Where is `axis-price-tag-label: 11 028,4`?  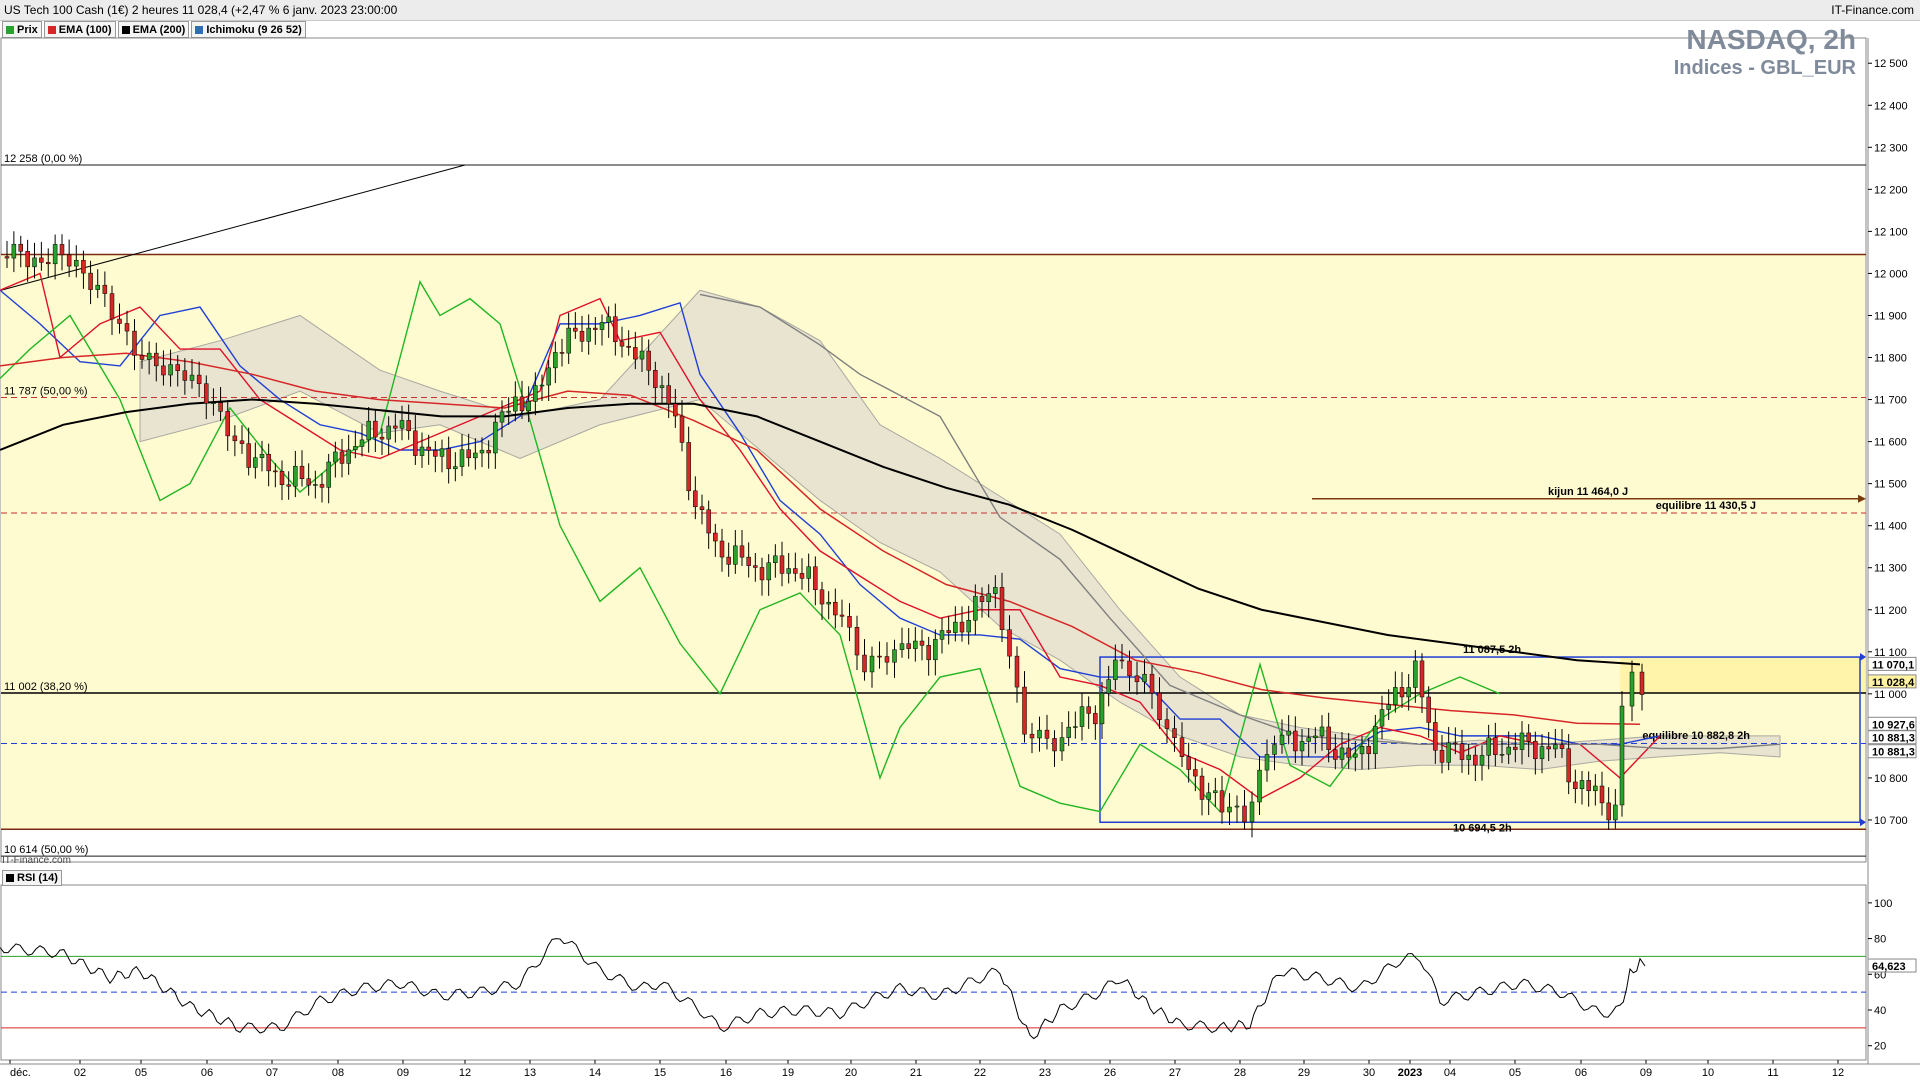 axis-price-tag-label: 11 028,4 is located at coordinates (1893, 683).